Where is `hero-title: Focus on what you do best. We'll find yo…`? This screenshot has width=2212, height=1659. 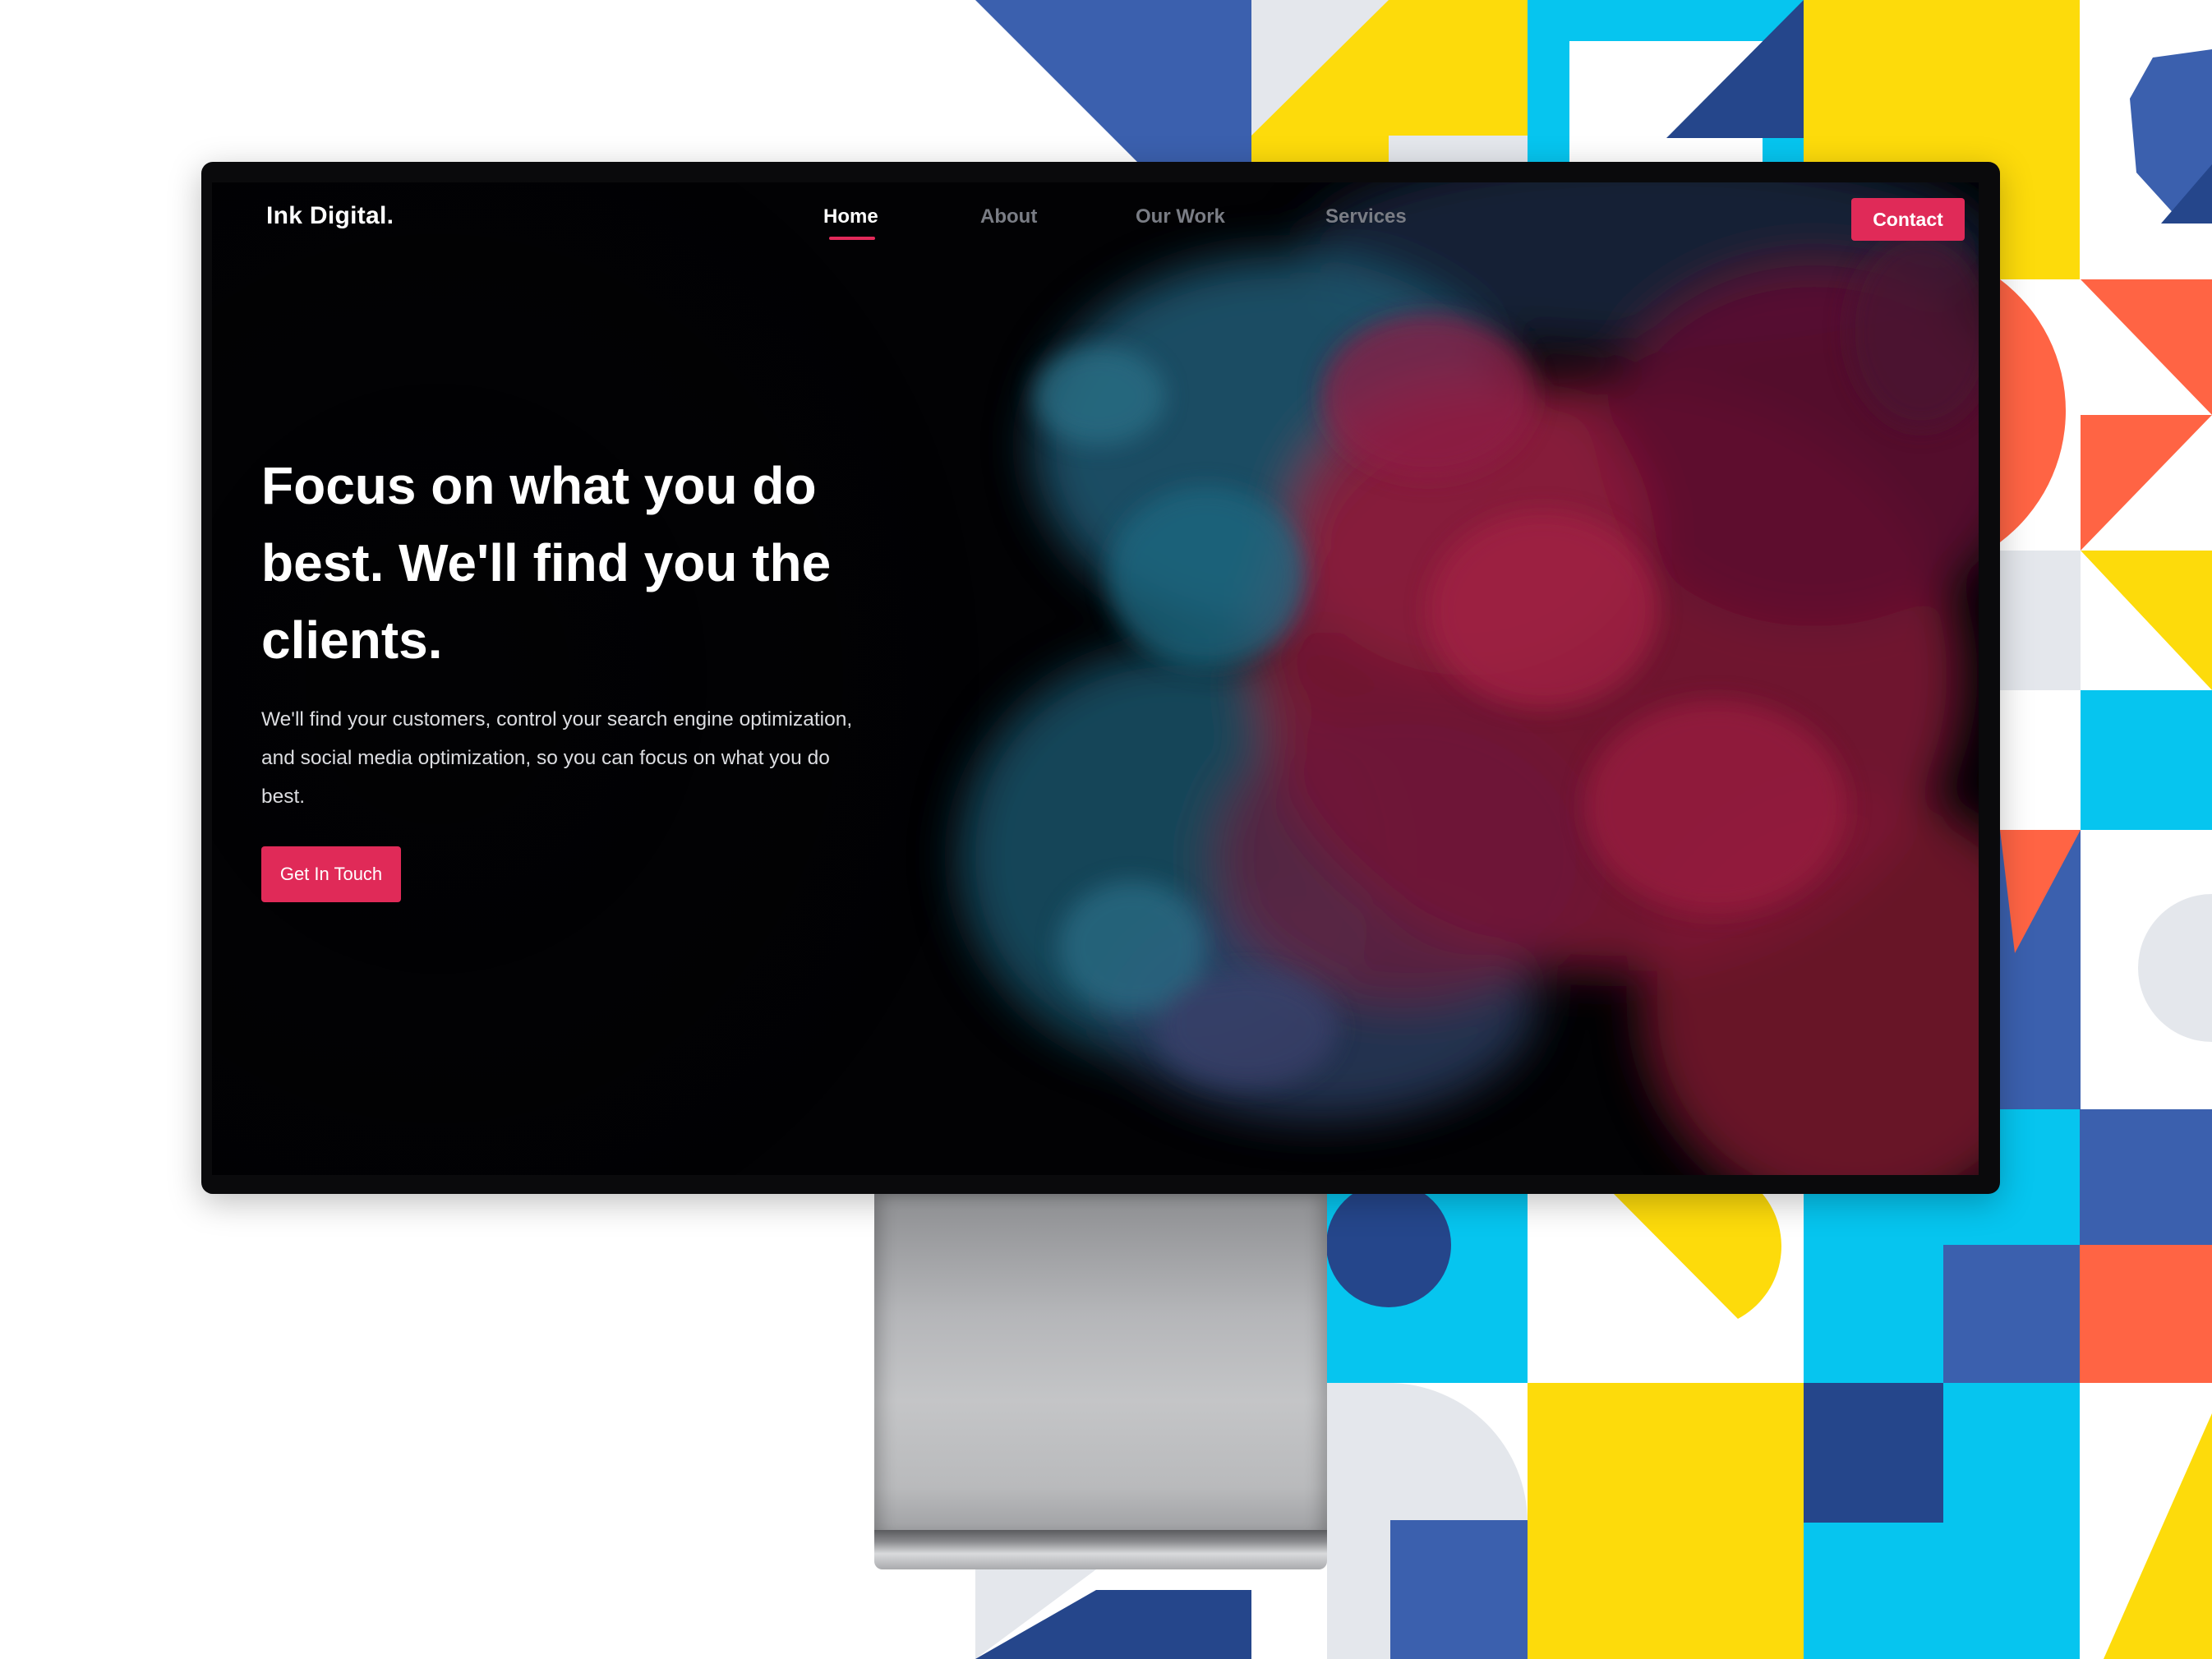
hero-title: Focus on what you do best. We'll find yo… is located at coordinates (546, 563).